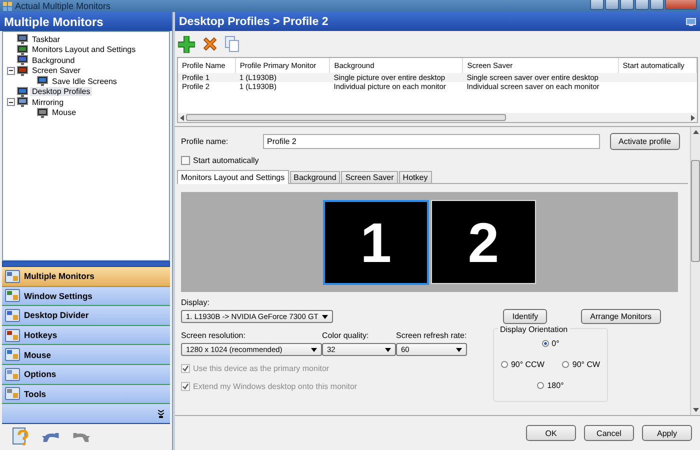  Describe the element at coordinates (695, 410) in the screenshot. I see `scroll-down-icon` at that location.